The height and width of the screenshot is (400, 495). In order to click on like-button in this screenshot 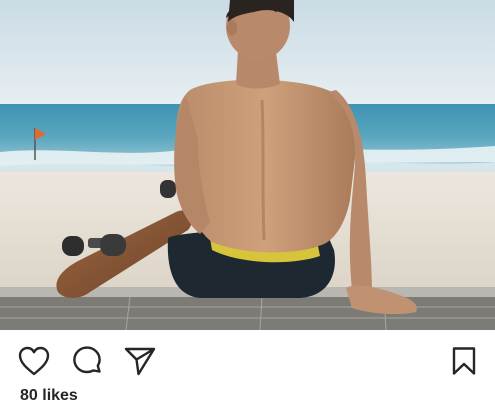, I will do `click(34, 361)`.